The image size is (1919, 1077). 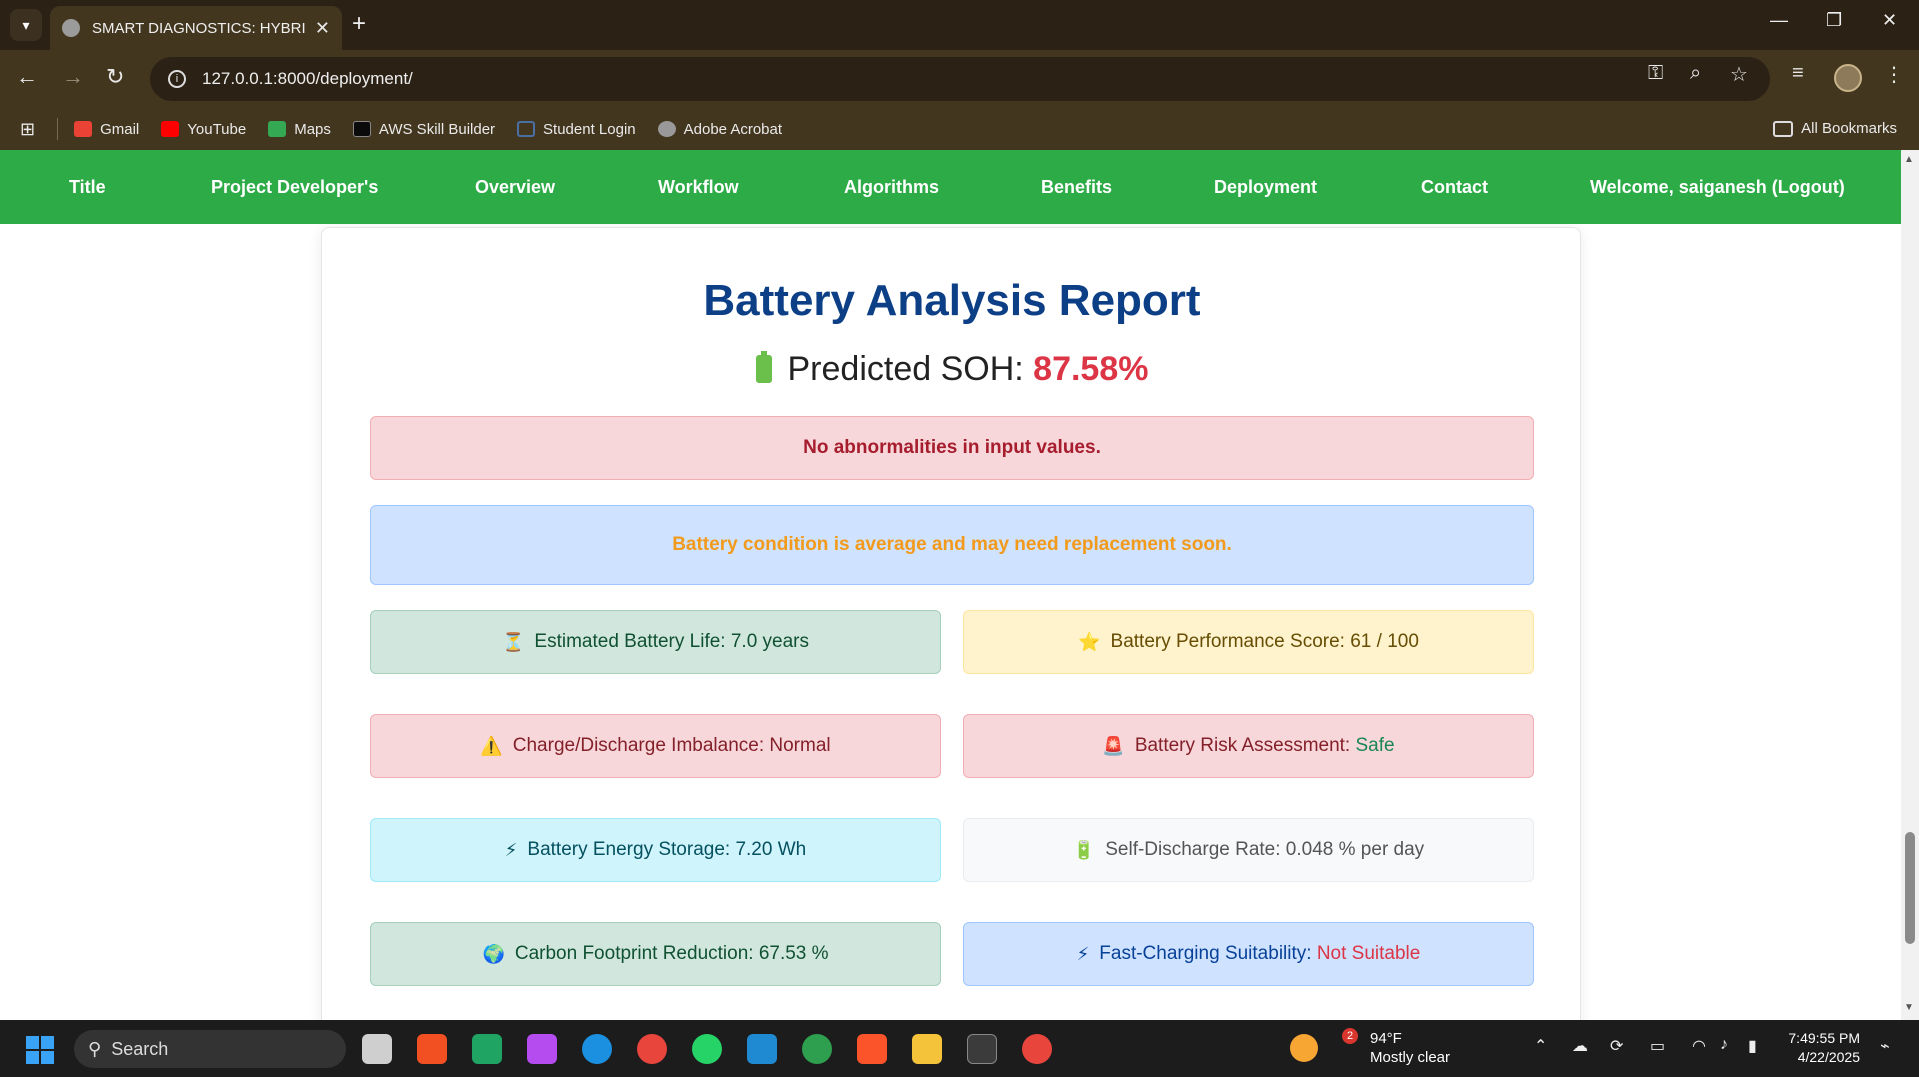 I want to click on bookmark-adobe: Adobe Acrobat, so click(x=719, y=129).